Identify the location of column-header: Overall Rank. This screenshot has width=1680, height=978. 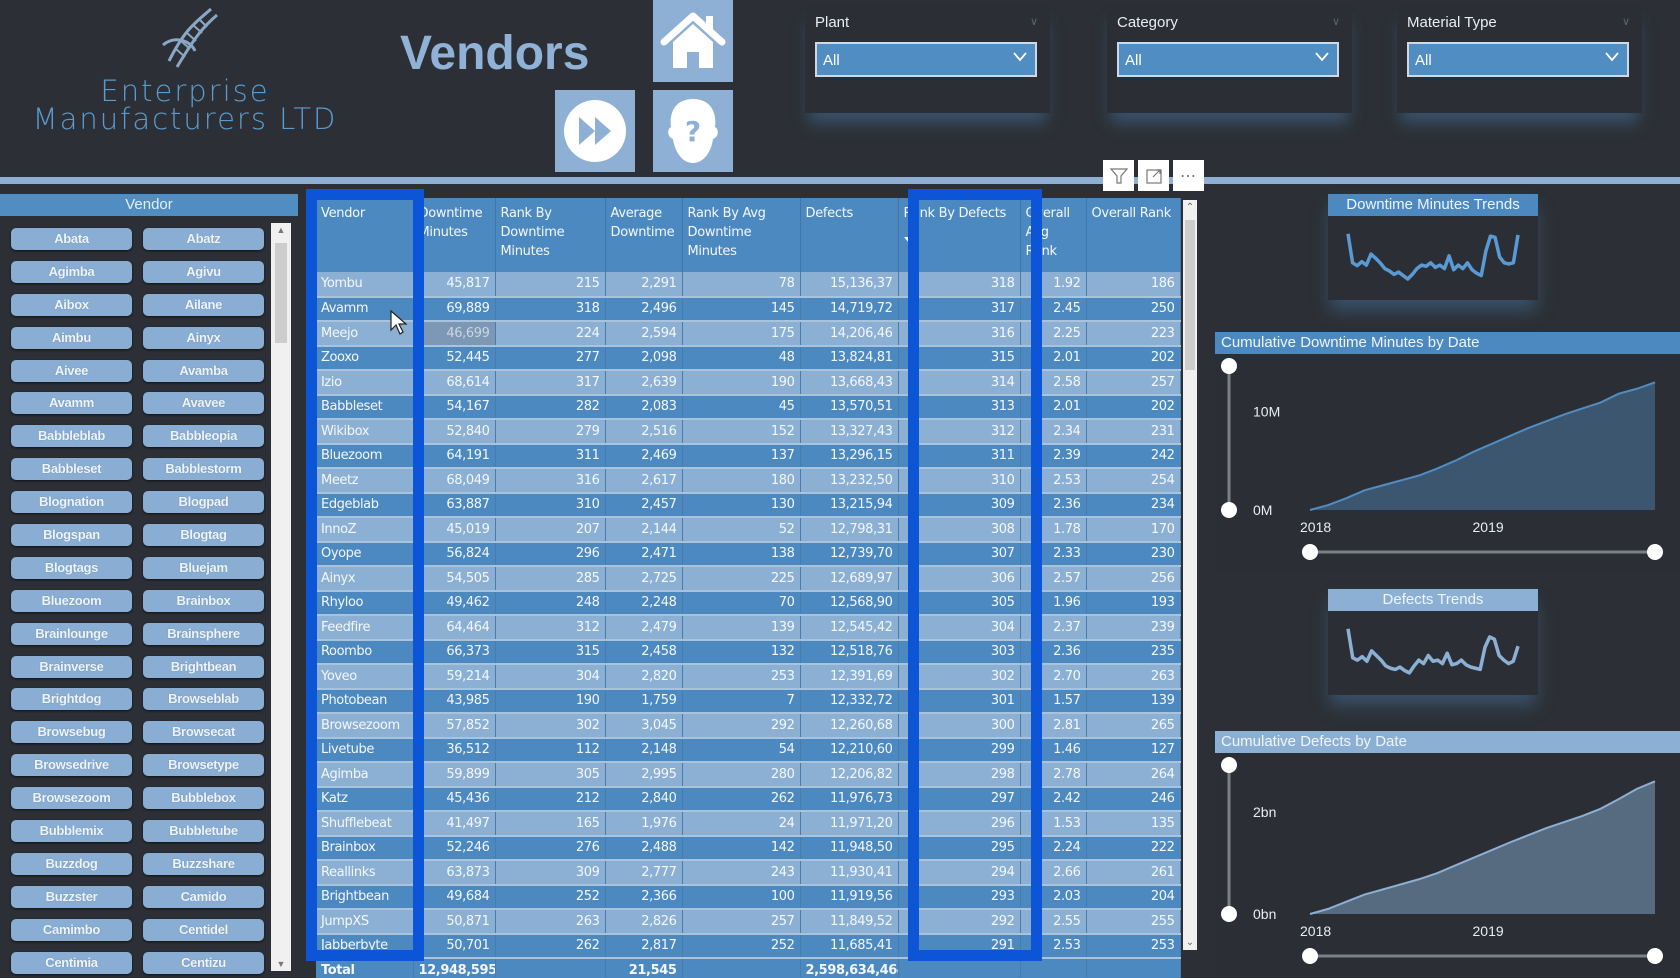
(1133, 235).